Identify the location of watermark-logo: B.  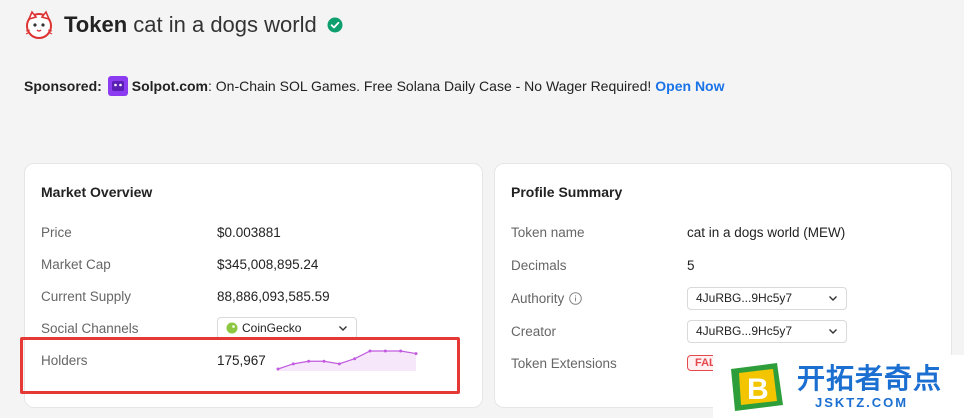
(757, 386).